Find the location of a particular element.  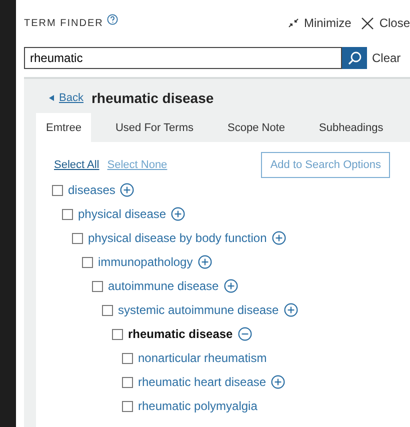

tab: Subheadings is located at coordinates (351, 127).